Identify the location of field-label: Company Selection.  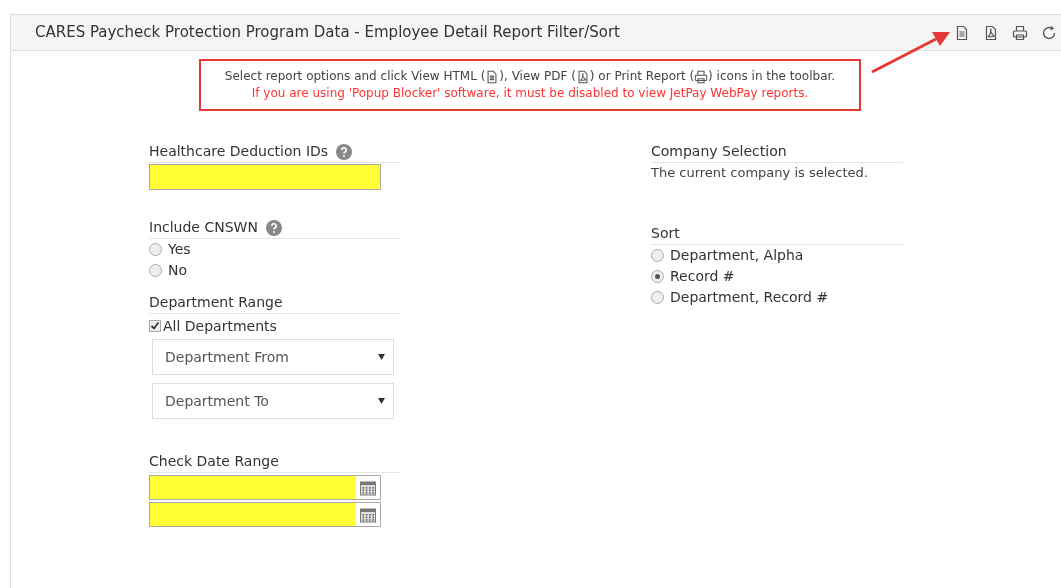
(719, 151).